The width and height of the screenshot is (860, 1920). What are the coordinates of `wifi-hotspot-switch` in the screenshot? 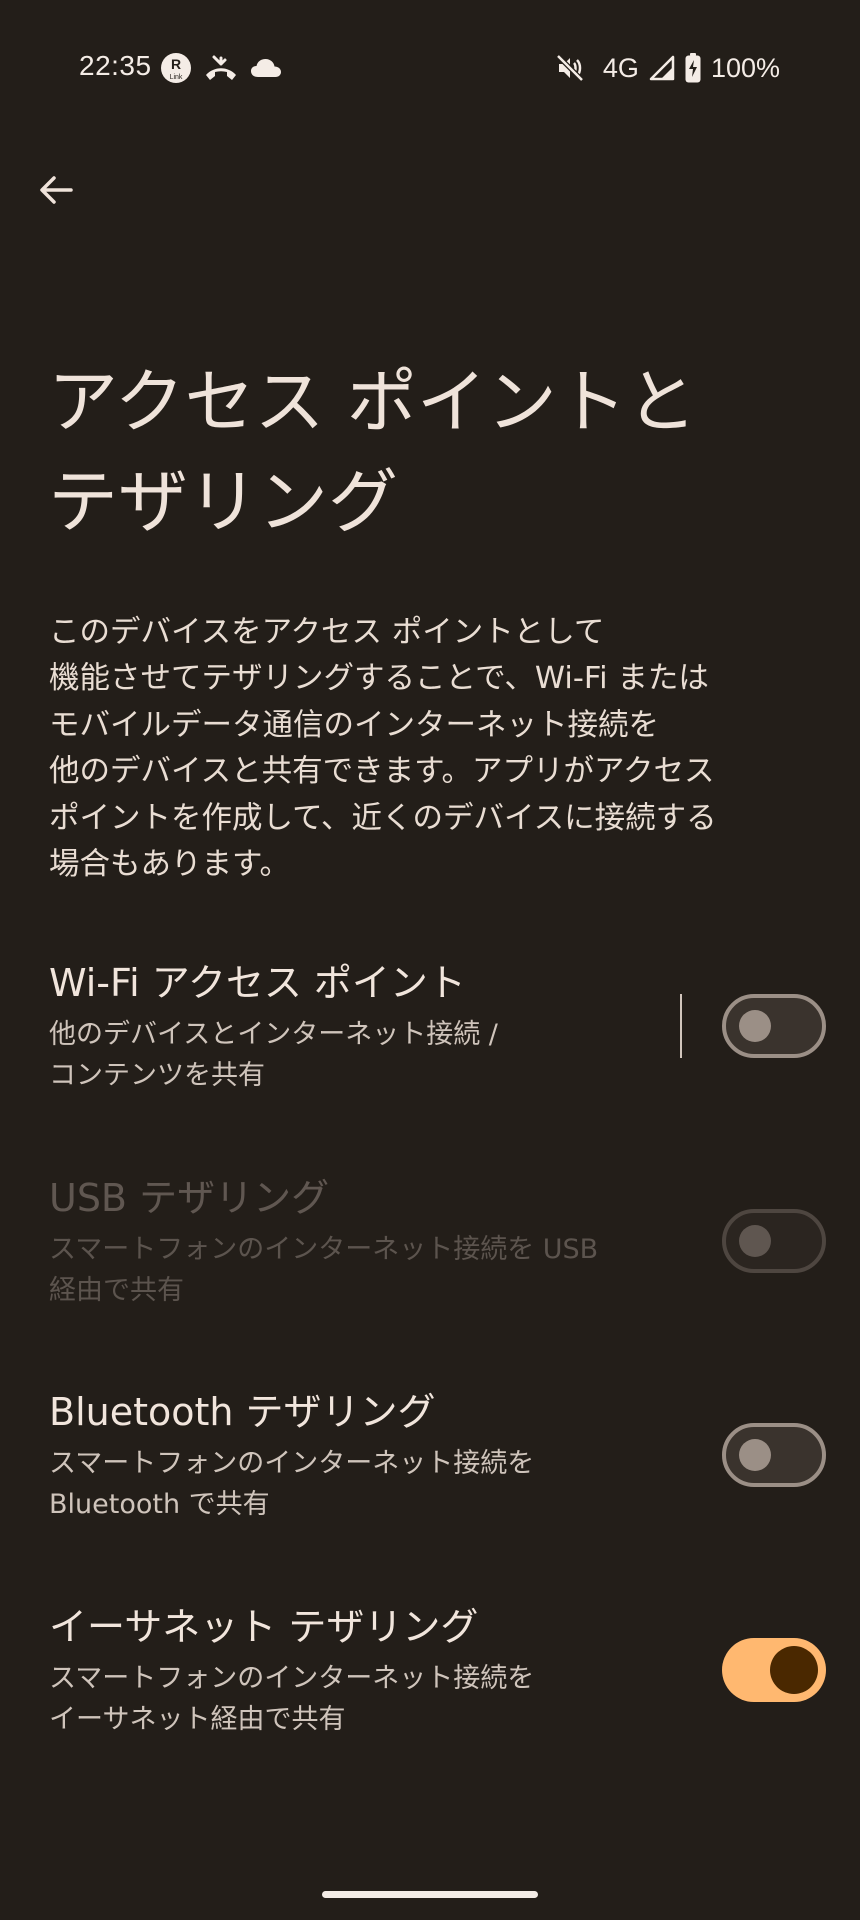 It's located at (774, 1026).